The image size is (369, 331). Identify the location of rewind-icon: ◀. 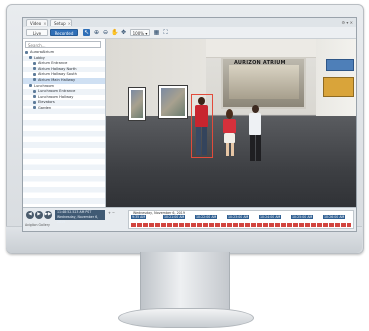
(30, 215).